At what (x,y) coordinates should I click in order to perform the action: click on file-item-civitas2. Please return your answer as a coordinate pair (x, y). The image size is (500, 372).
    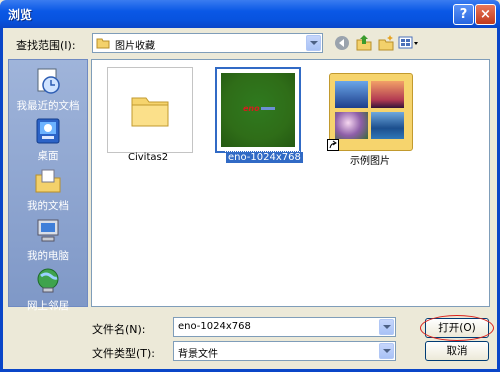
    Looking at the image, I should click on (150, 110).